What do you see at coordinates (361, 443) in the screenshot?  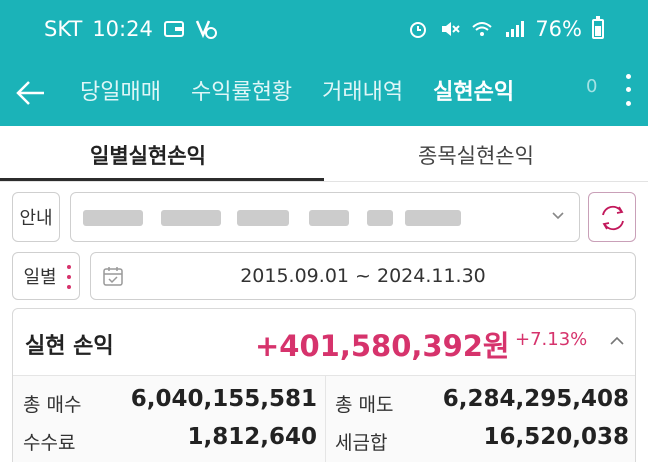 I see `tax-label: 세금합` at bounding box center [361, 443].